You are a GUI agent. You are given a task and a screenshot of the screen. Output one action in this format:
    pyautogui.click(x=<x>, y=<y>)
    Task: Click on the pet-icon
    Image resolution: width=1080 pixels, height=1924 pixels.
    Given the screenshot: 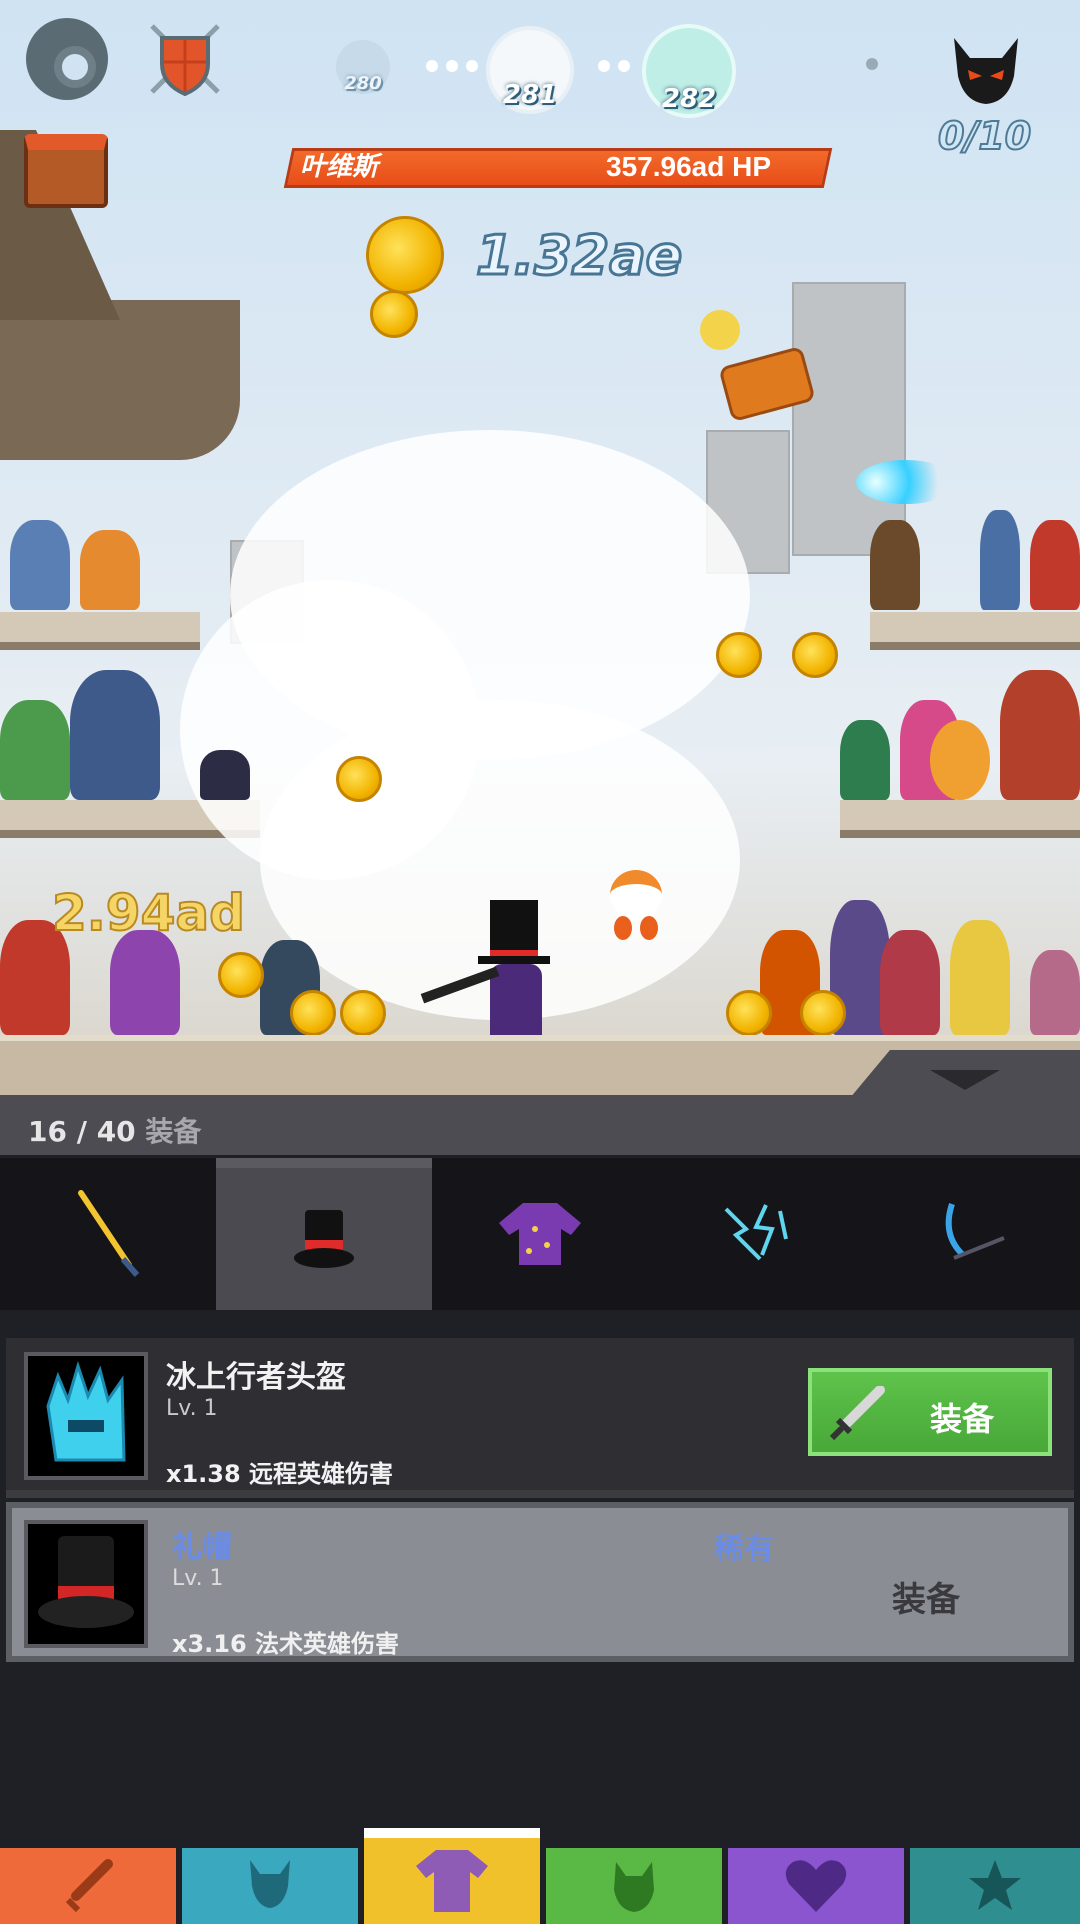 What is the action you would take?
    pyautogui.click(x=634, y=1887)
    